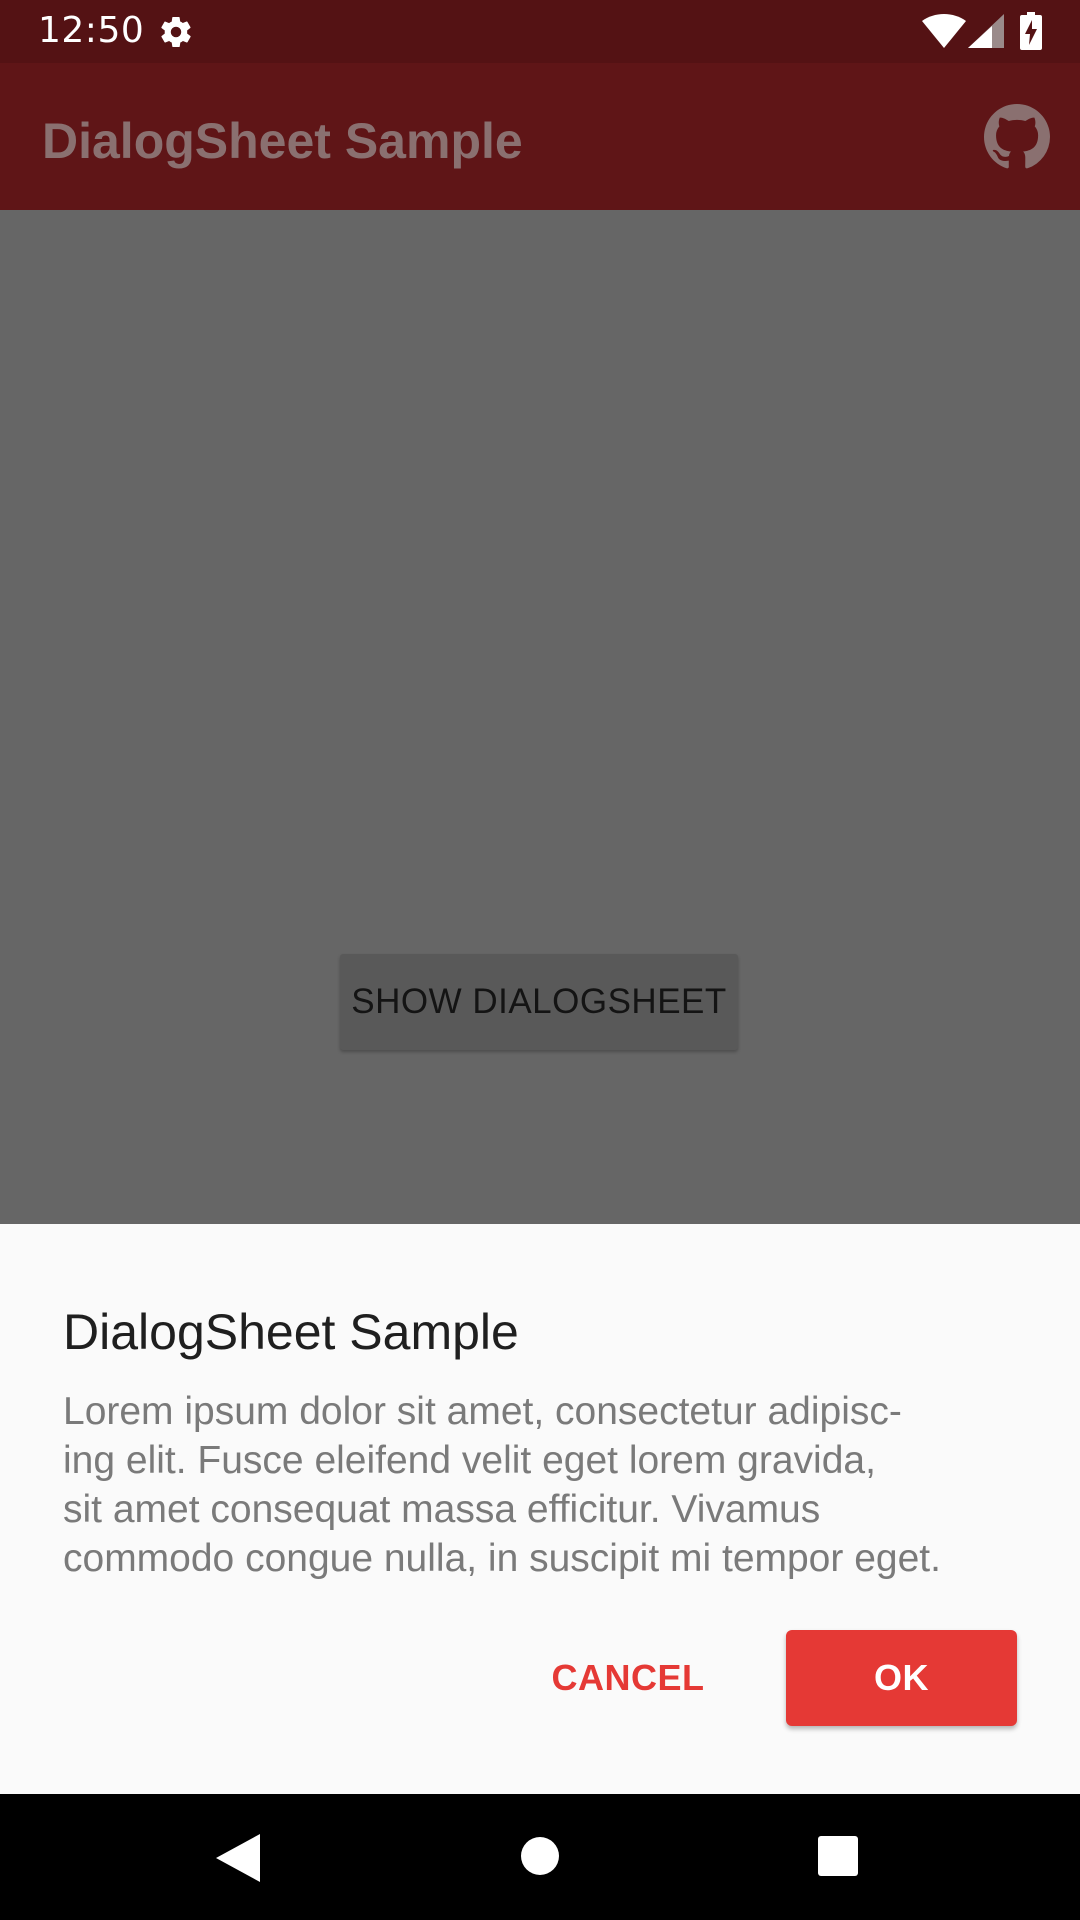 This screenshot has height=1920, width=1080. Describe the element at coordinates (176, 32) in the screenshot. I see `settings-gear-icon` at that location.